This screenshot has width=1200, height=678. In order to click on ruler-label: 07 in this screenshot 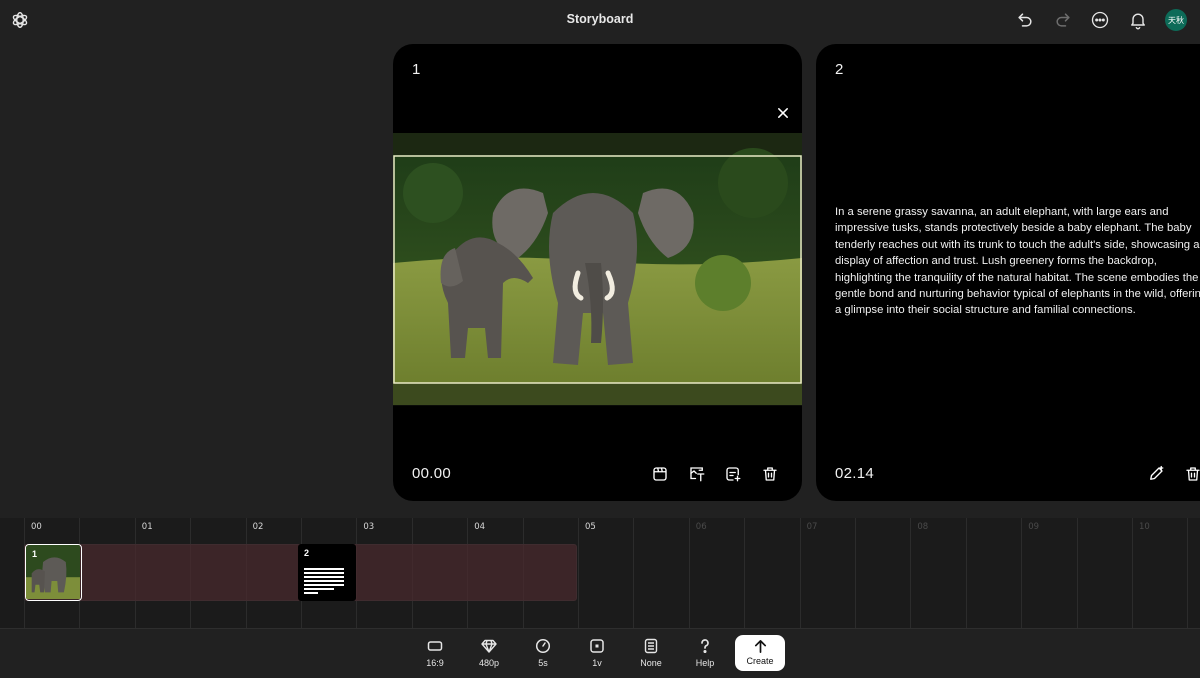, I will do `click(812, 527)`.